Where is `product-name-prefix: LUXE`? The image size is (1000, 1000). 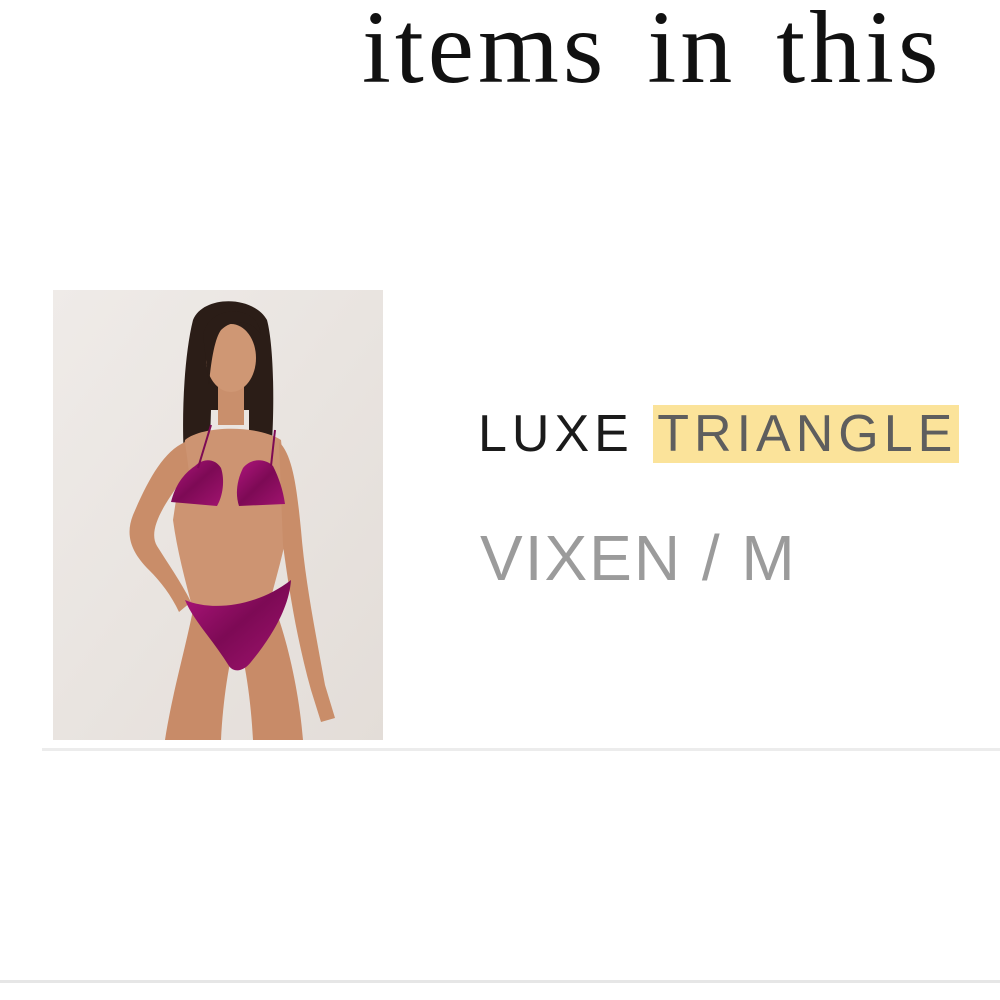
product-name-prefix: LUXE is located at coordinates (556, 434).